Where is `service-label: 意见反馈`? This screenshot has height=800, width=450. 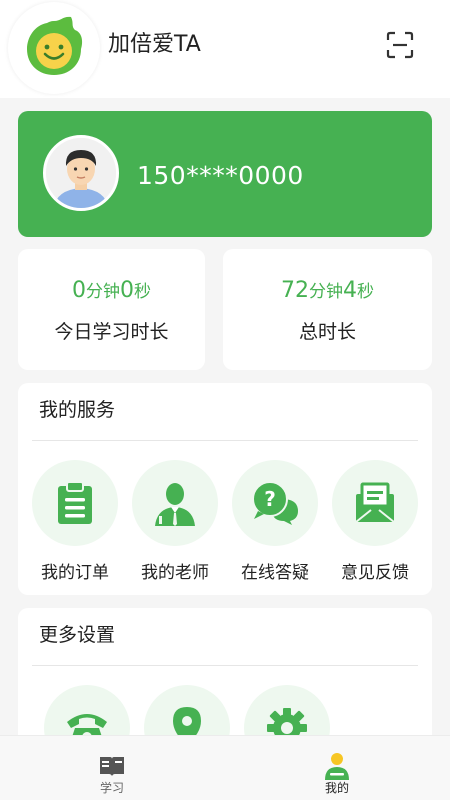
service-label: 意见反馈 is located at coordinates (375, 573).